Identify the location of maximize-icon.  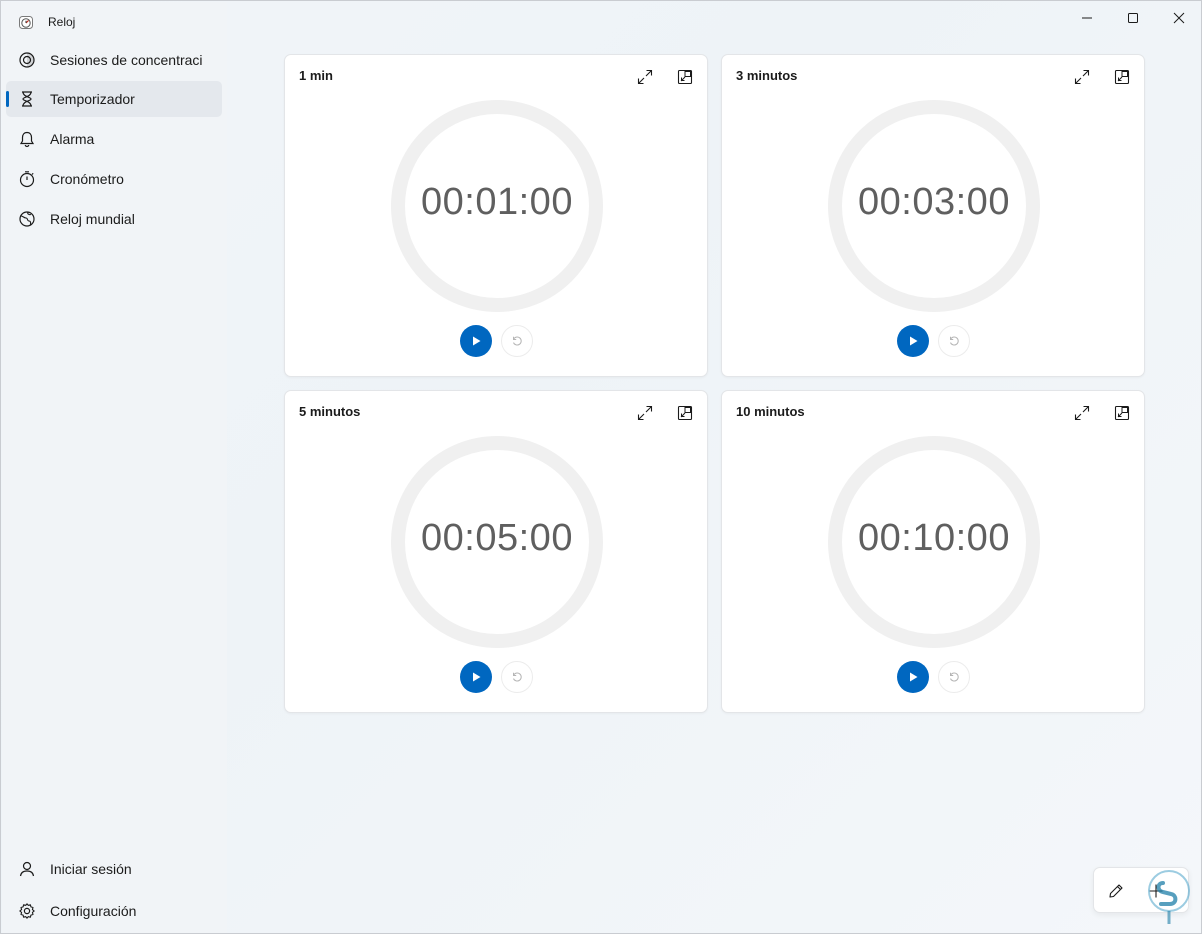
(1133, 18).